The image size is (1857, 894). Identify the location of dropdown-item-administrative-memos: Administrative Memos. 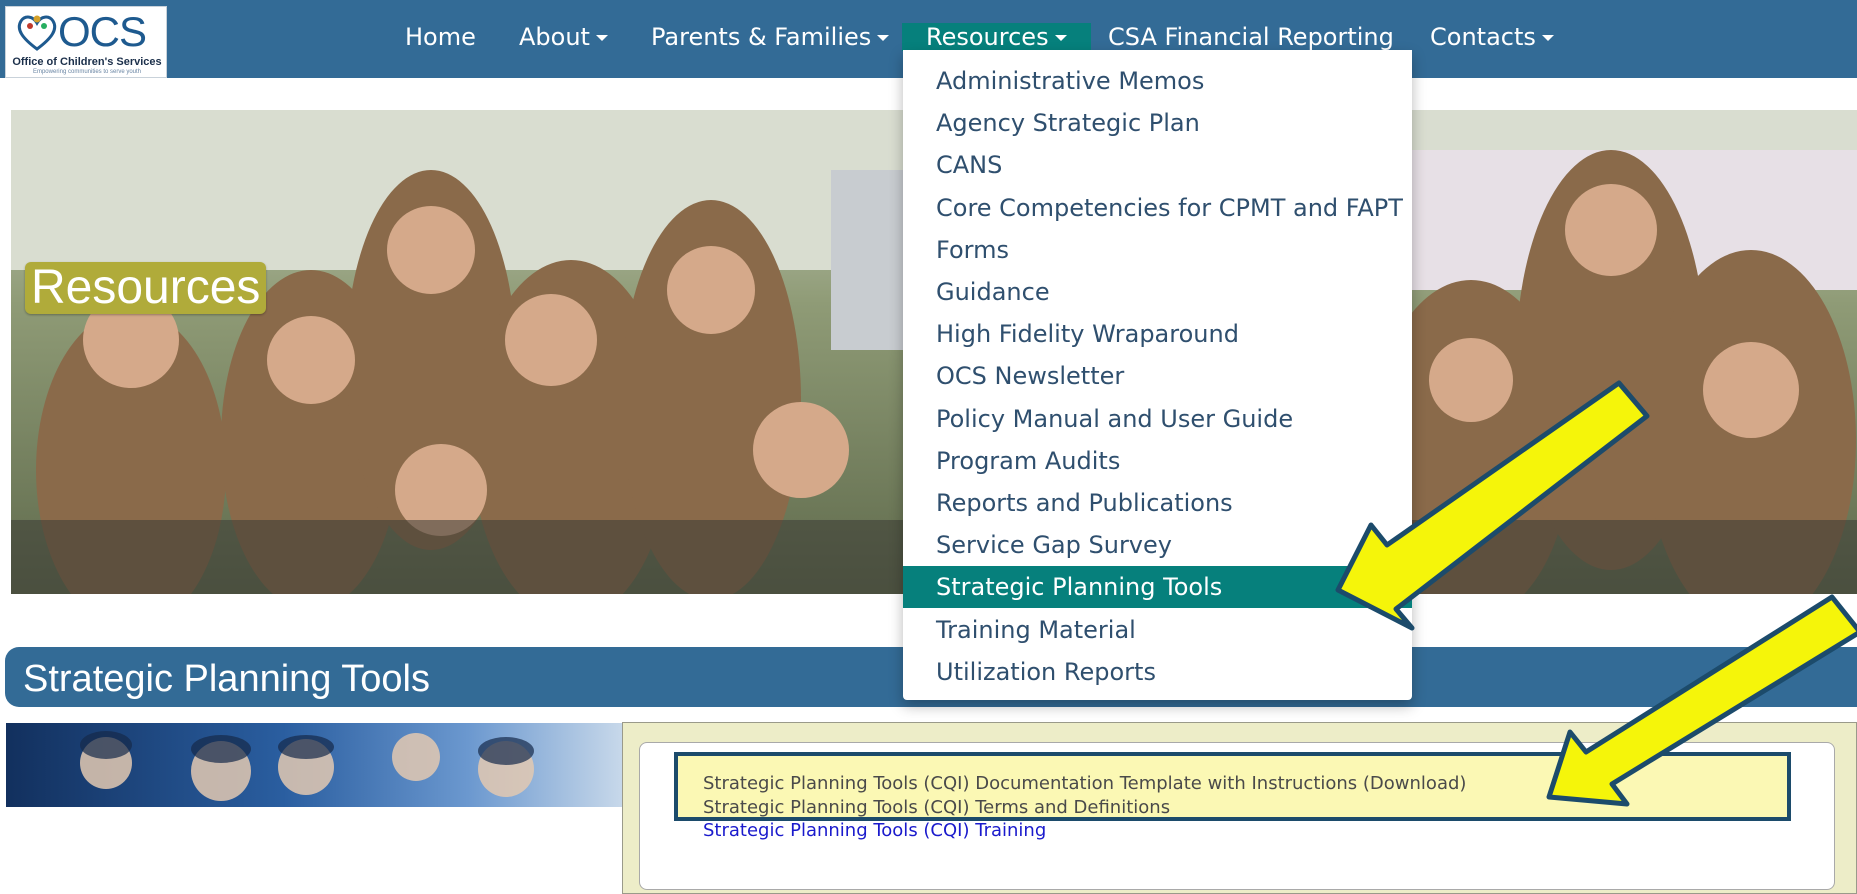
(1157, 81).